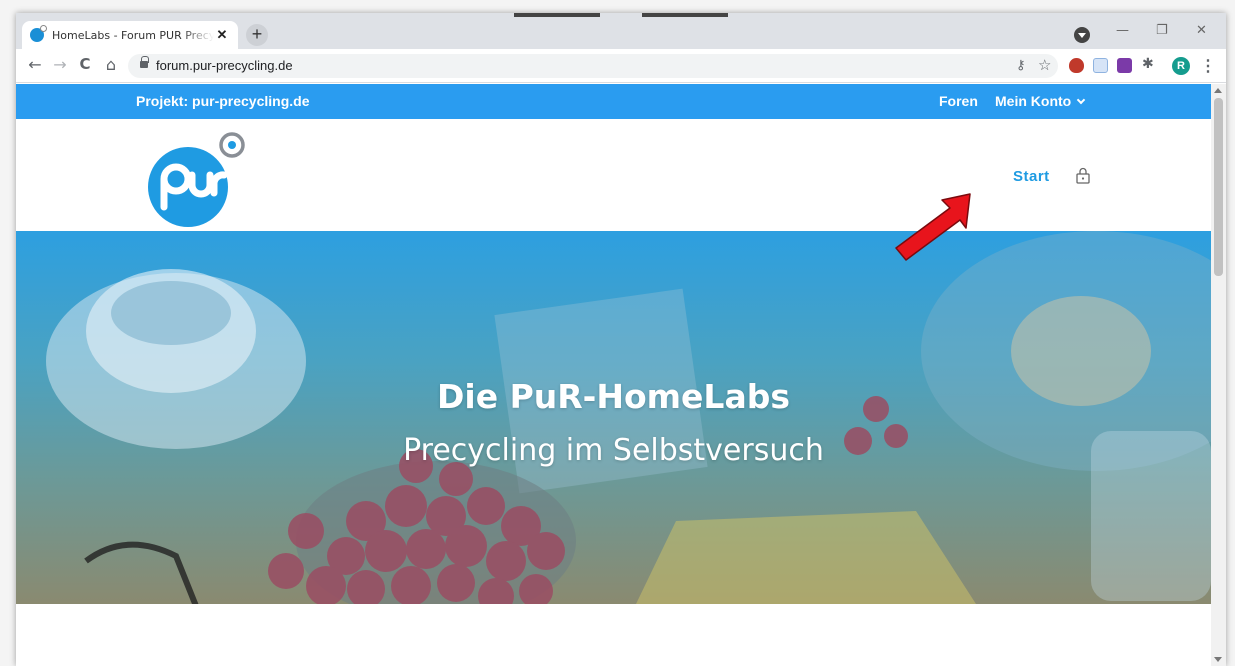  Describe the element at coordinates (1208, 66) in the screenshot. I see `browser-menu-icon: ⋮` at that location.